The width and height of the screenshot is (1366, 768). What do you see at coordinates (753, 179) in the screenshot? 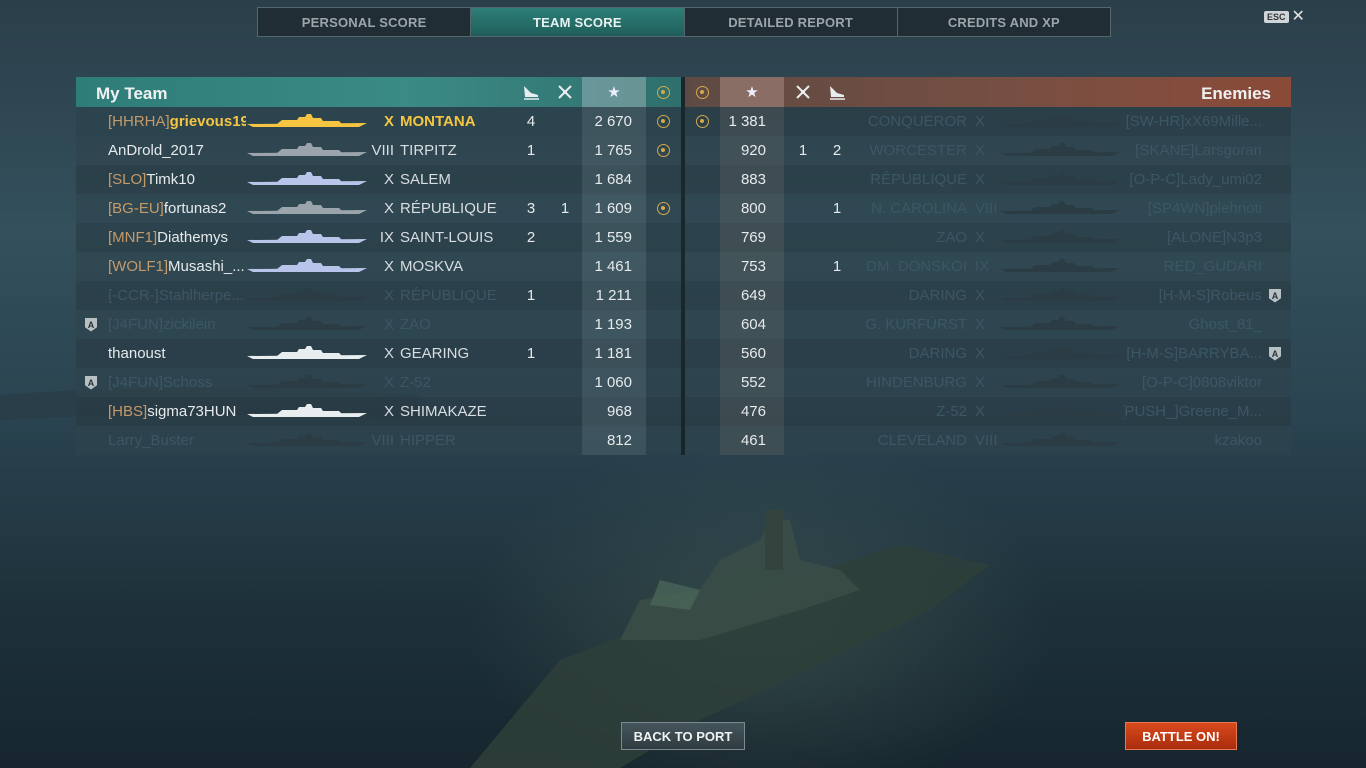
I see `score-value: 883` at bounding box center [753, 179].